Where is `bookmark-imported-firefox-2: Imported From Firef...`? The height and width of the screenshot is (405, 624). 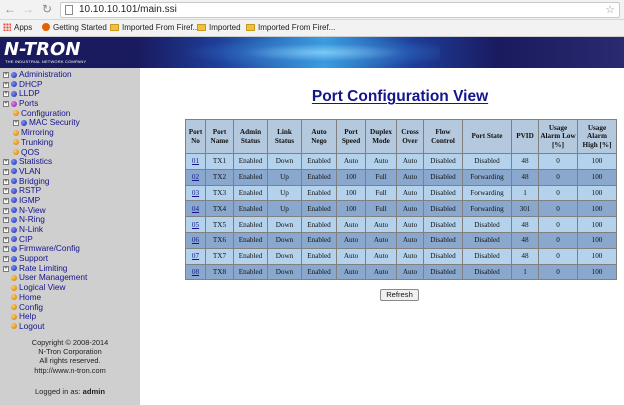 bookmark-imported-firefox-2: Imported From Firef... is located at coordinates (290, 28).